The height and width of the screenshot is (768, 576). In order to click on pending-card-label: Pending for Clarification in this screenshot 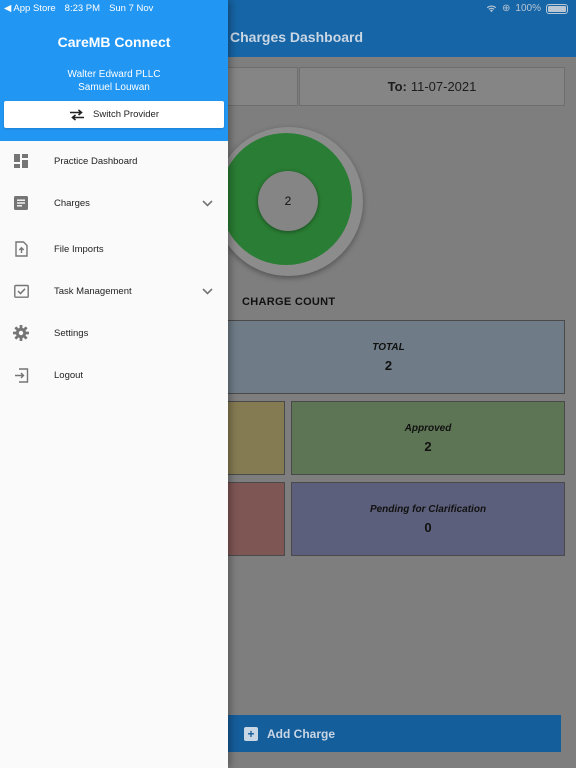, I will do `click(428, 509)`.